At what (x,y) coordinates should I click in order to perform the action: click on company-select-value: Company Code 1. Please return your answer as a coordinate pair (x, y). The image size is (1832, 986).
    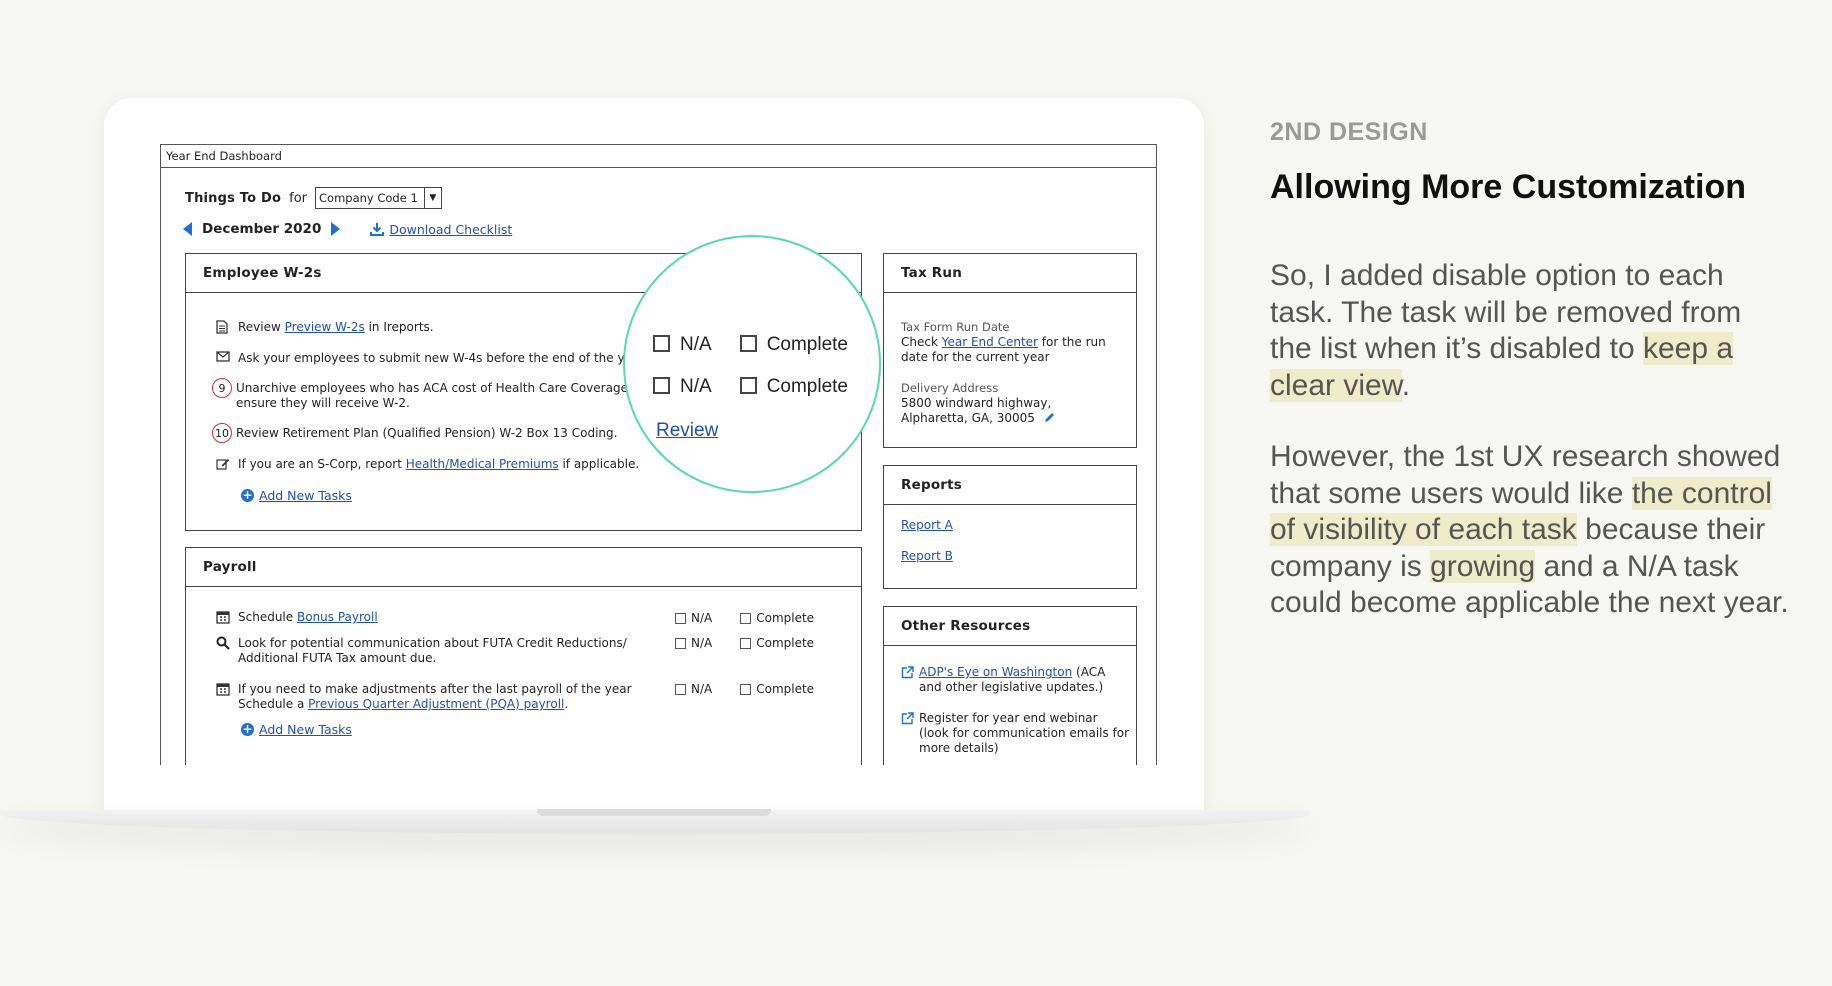
    Looking at the image, I should click on (368, 198).